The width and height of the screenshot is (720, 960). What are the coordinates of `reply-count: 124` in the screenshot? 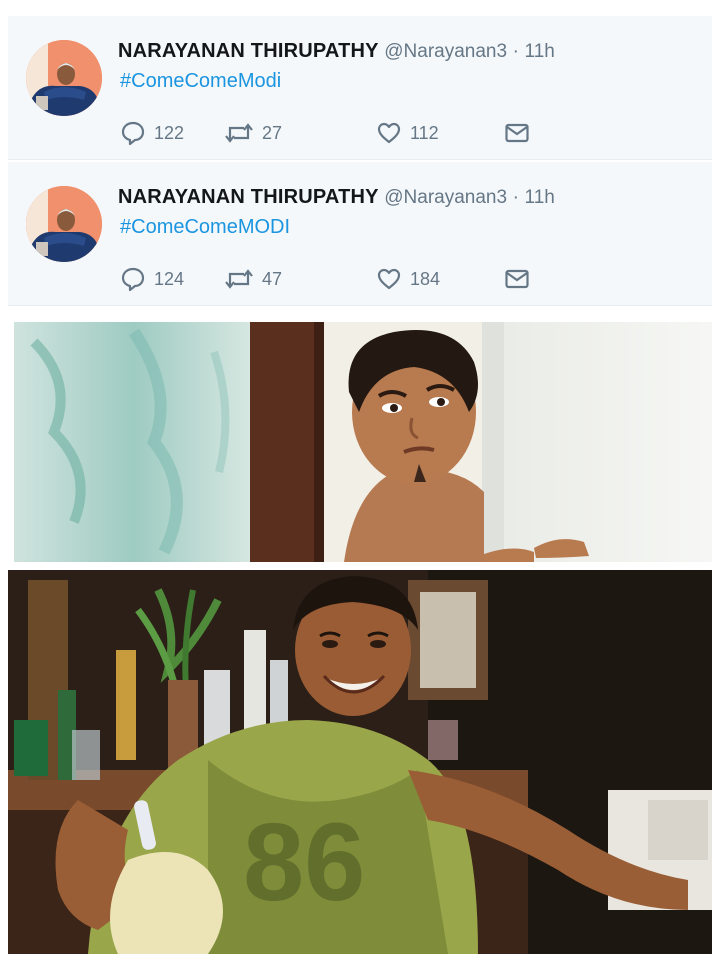 It's located at (169, 278).